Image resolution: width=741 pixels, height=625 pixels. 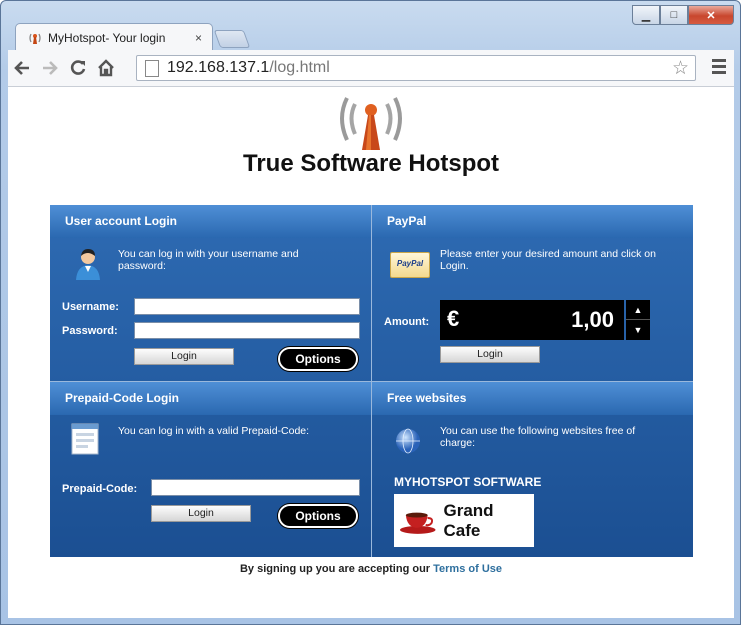 I want to click on amount-value: 1,00, so click(x=592, y=319).